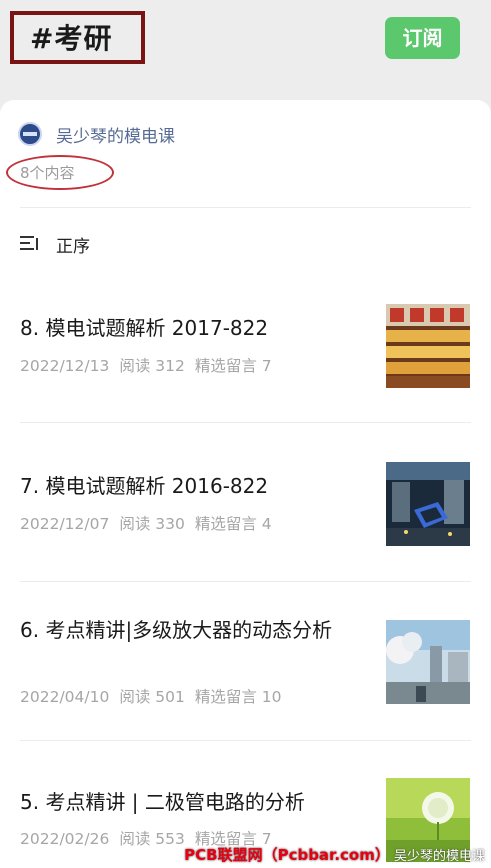  Describe the element at coordinates (65, 697) in the screenshot. I see `article-date: 2022/04/10` at that location.